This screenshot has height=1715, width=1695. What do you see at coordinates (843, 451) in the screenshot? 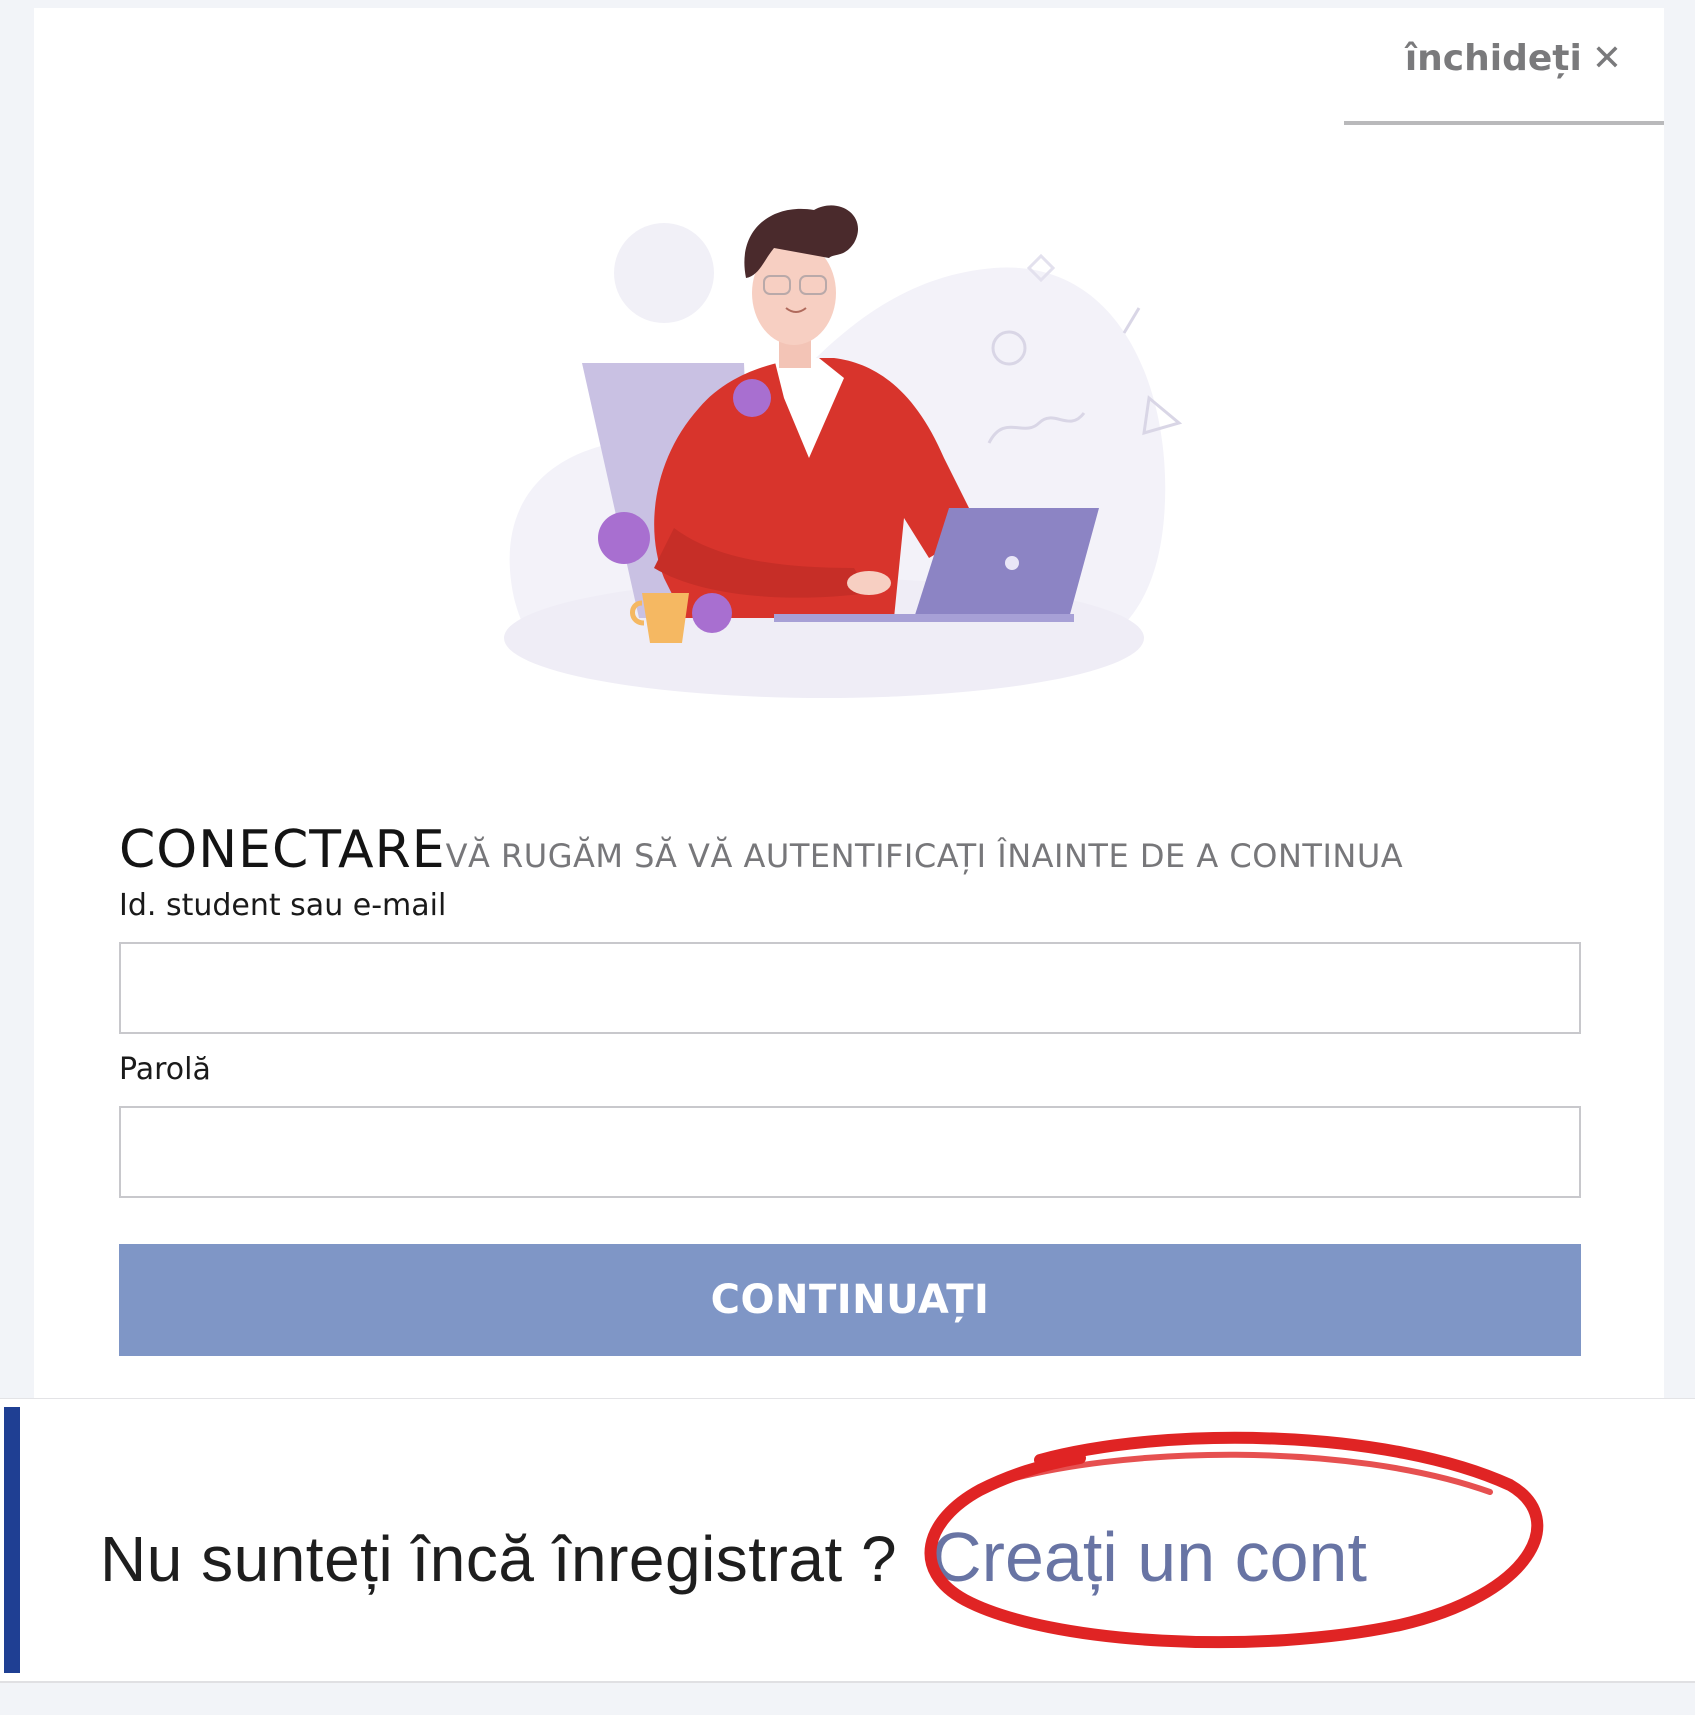
I see `login-illustration` at bounding box center [843, 451].